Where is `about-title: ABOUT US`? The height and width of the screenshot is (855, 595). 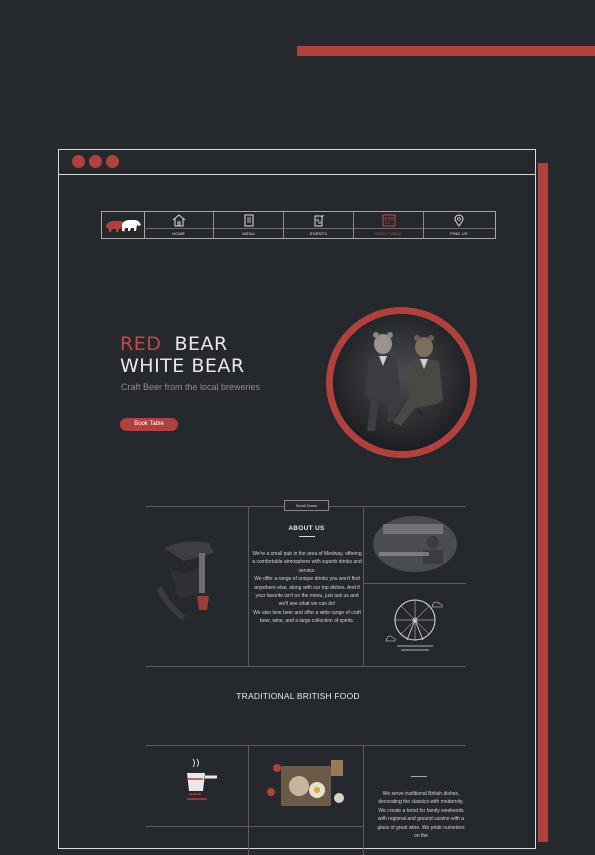
about-title: ABOUT US is located at coordinates (306, 528).